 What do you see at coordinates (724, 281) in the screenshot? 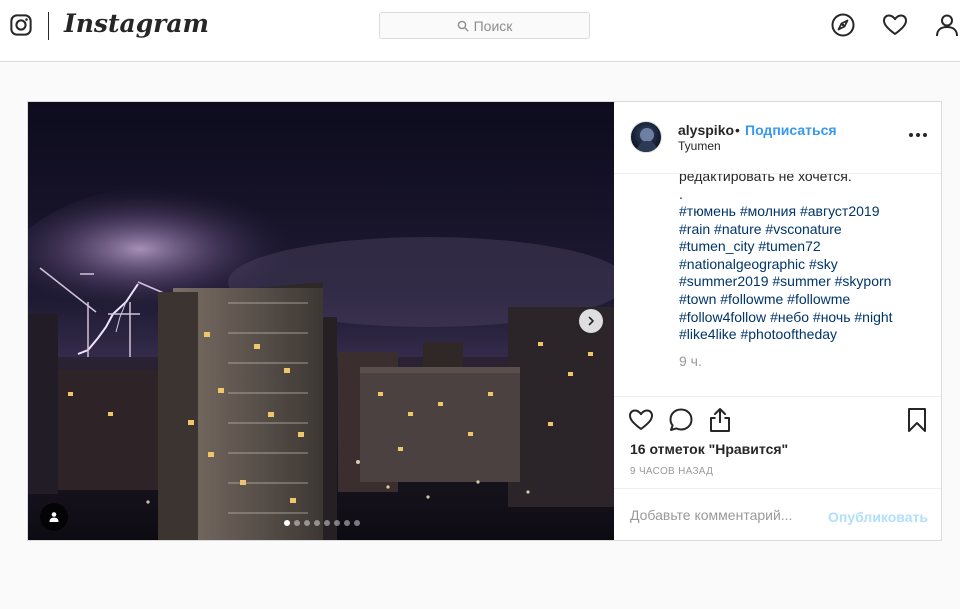
I see `hashtag-link: #summer2019` at bounding box center [724, 281].